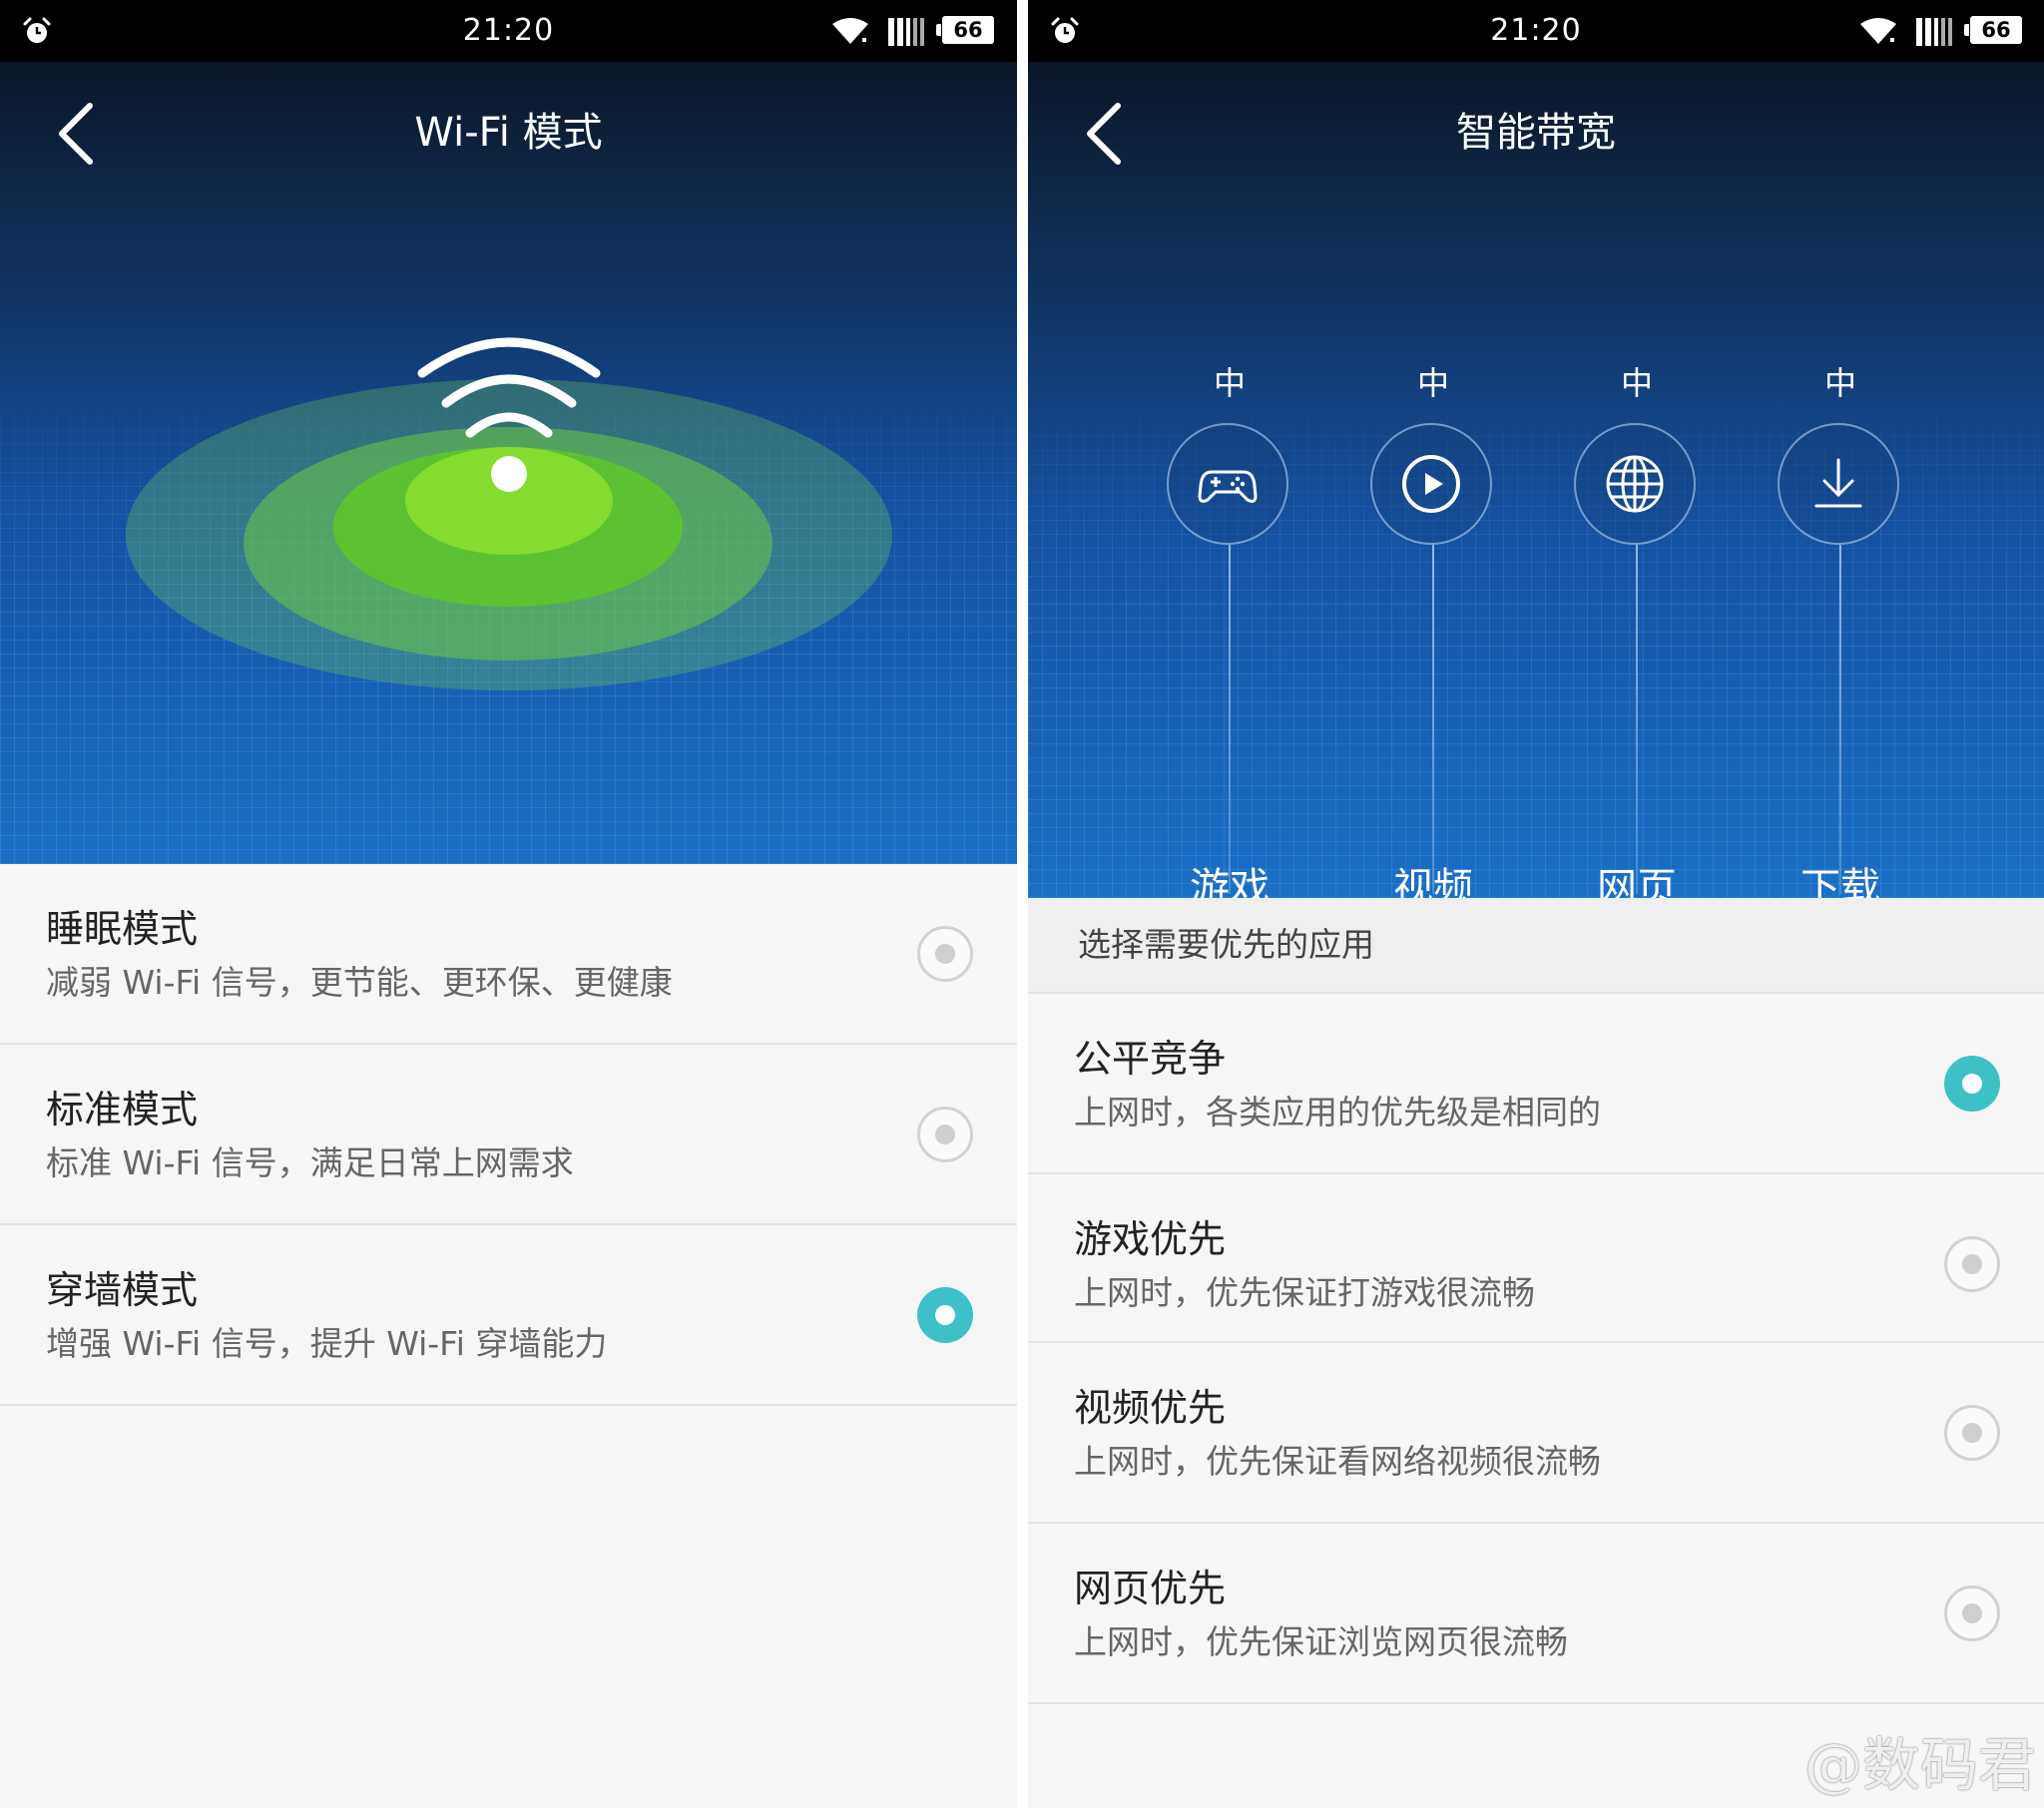 The image size is (2044, 1808). I want to click on option-video-first: 视频优先 上网时，优先保证看网络视频很流畅, so click(1536, 1434).